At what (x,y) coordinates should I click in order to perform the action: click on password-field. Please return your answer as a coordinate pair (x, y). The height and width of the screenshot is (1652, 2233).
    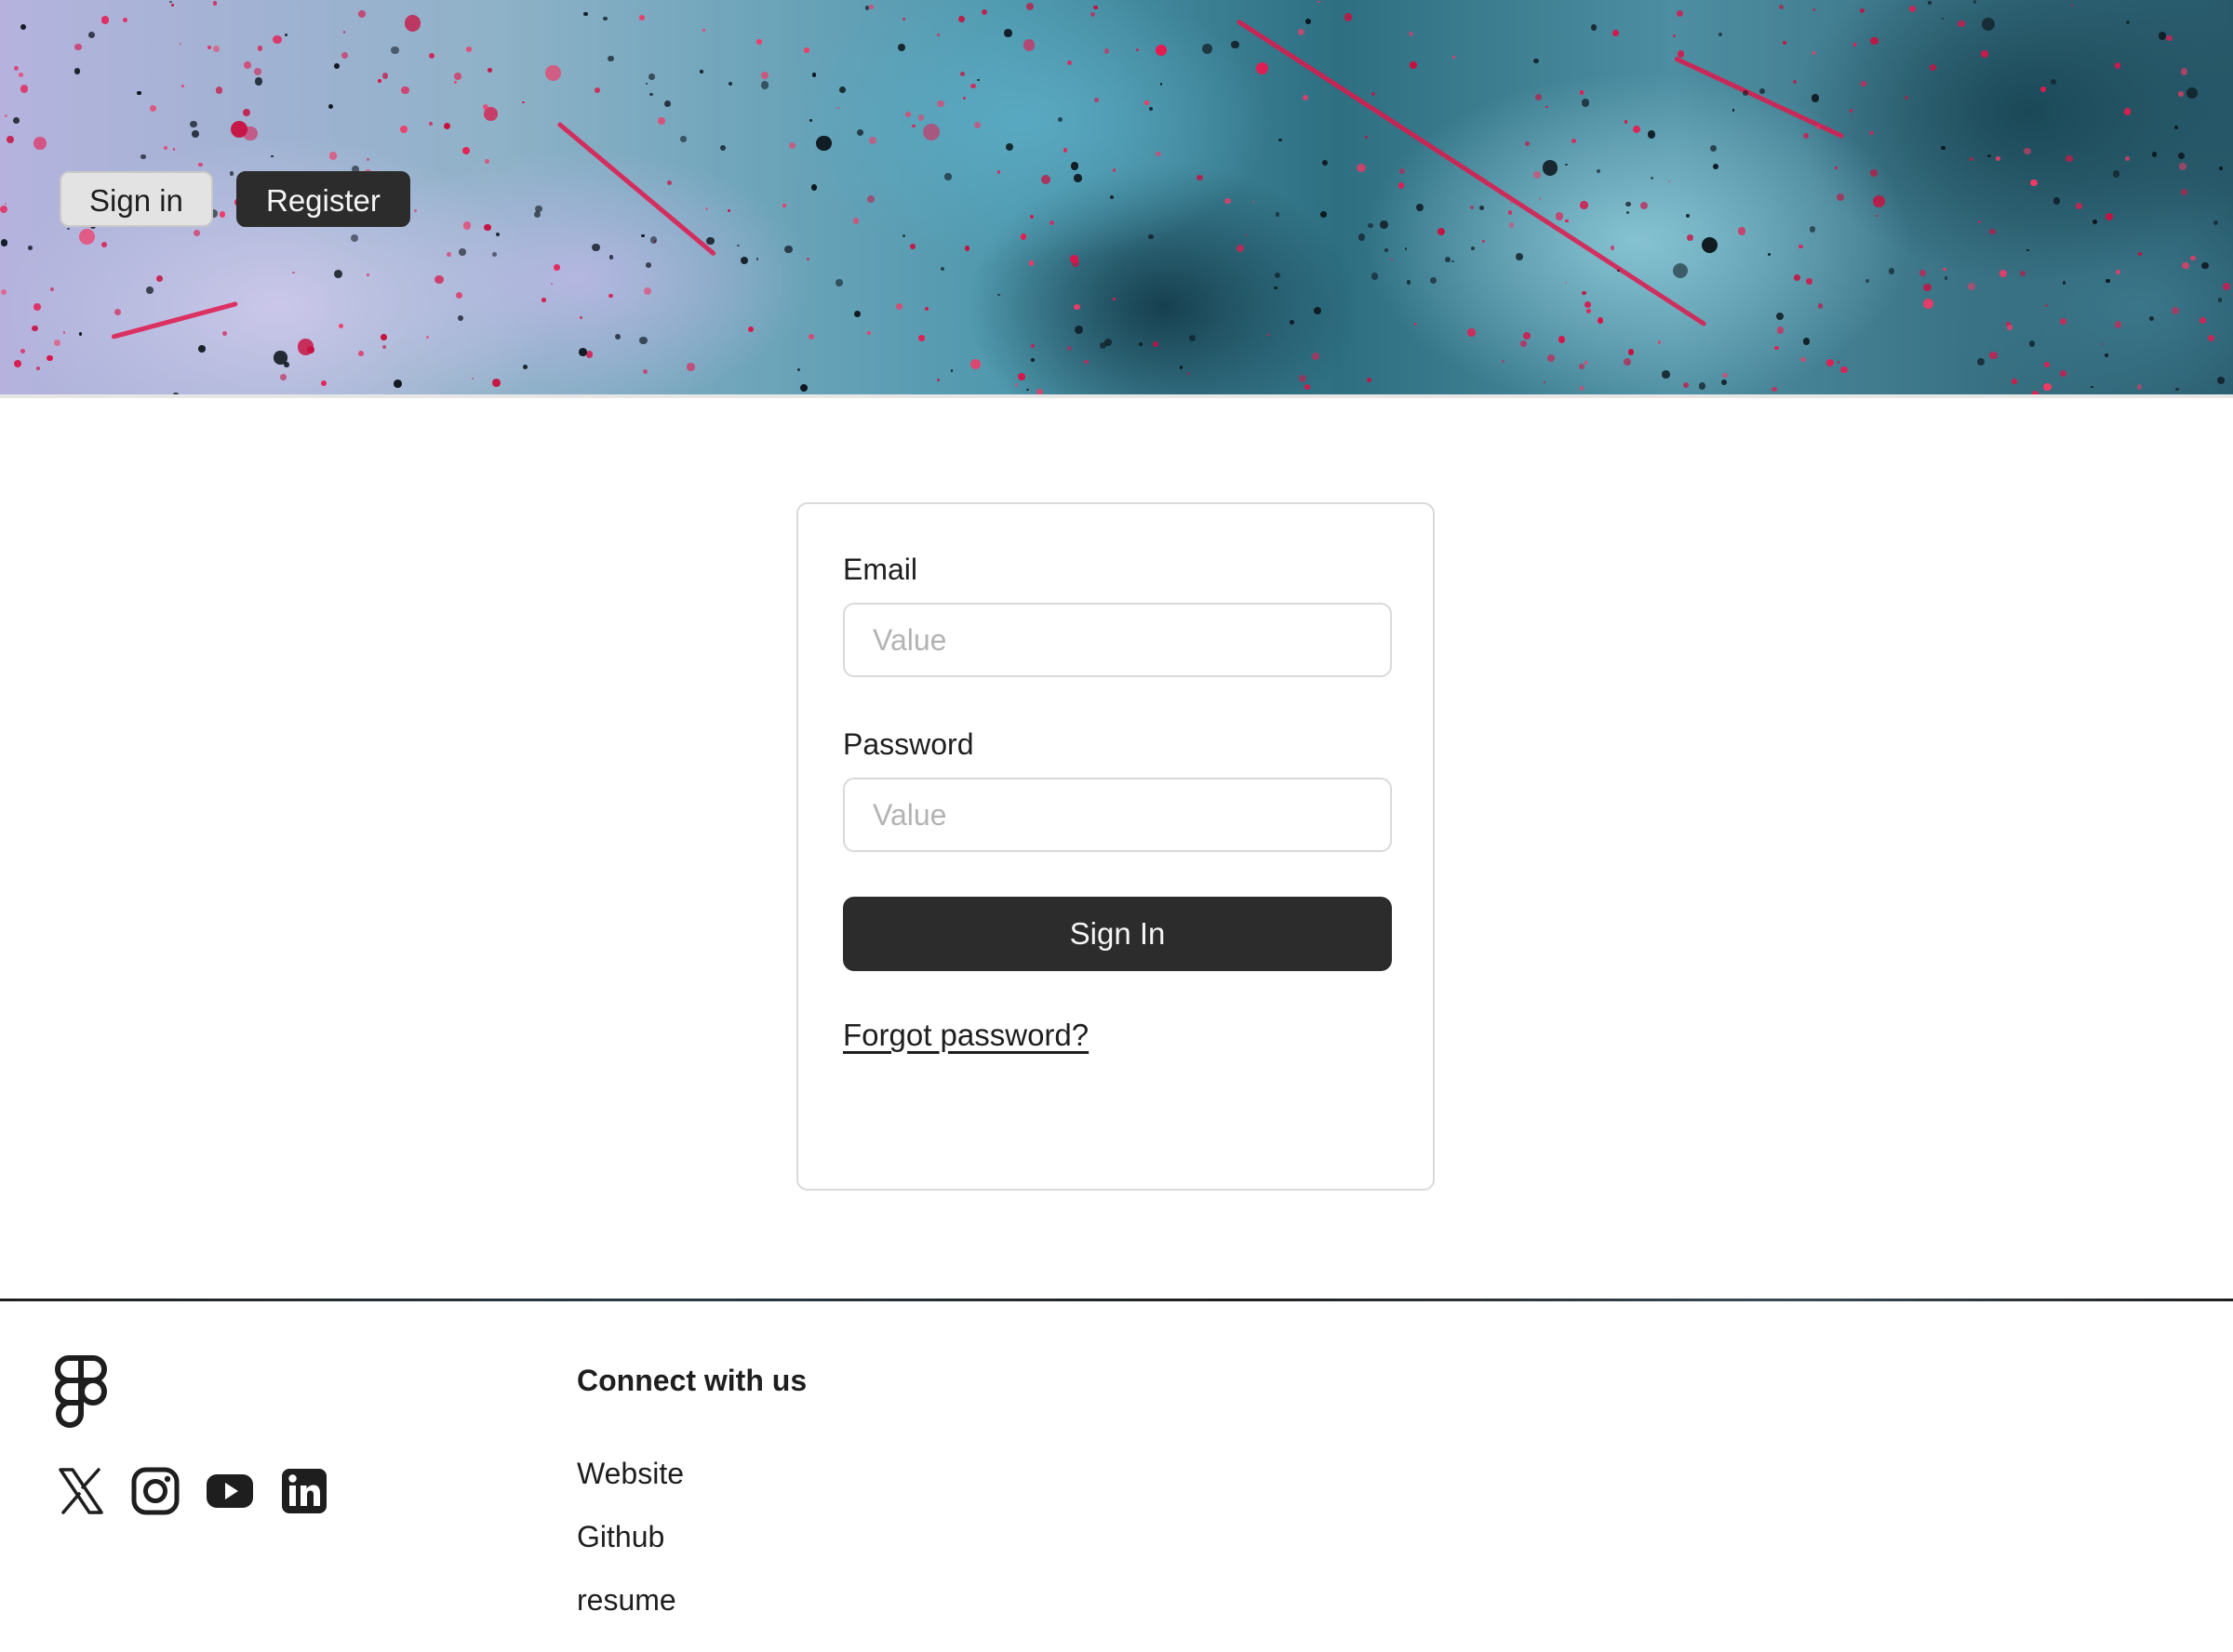
    Looking at the image, I should click on (1117, 815).